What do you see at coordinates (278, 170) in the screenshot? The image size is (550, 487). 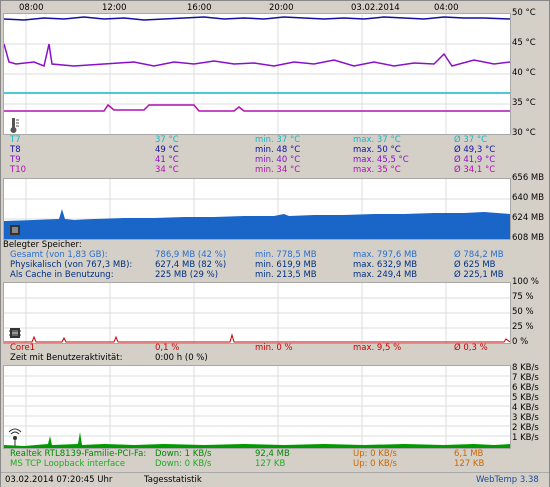 I see `sensor-min: min. 34 °C` at bounding box center [278, 170].